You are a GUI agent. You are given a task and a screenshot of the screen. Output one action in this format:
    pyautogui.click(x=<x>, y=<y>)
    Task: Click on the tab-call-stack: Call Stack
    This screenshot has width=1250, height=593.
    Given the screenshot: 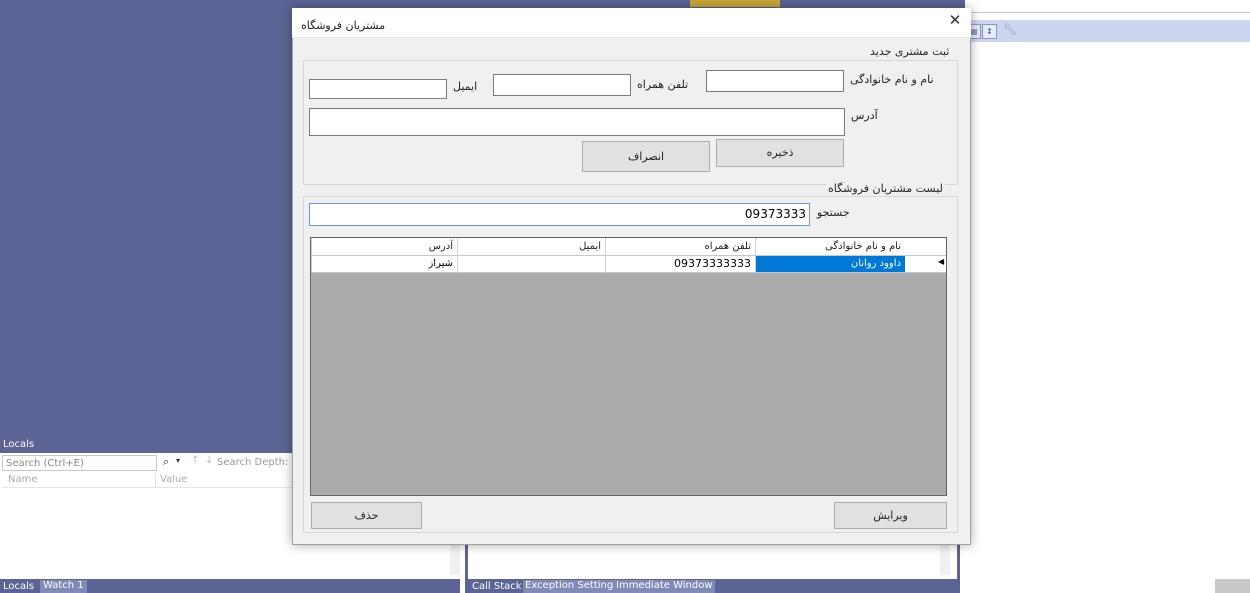 What is the action you would take?
    pyautogui.click(x=497, y=586)
    